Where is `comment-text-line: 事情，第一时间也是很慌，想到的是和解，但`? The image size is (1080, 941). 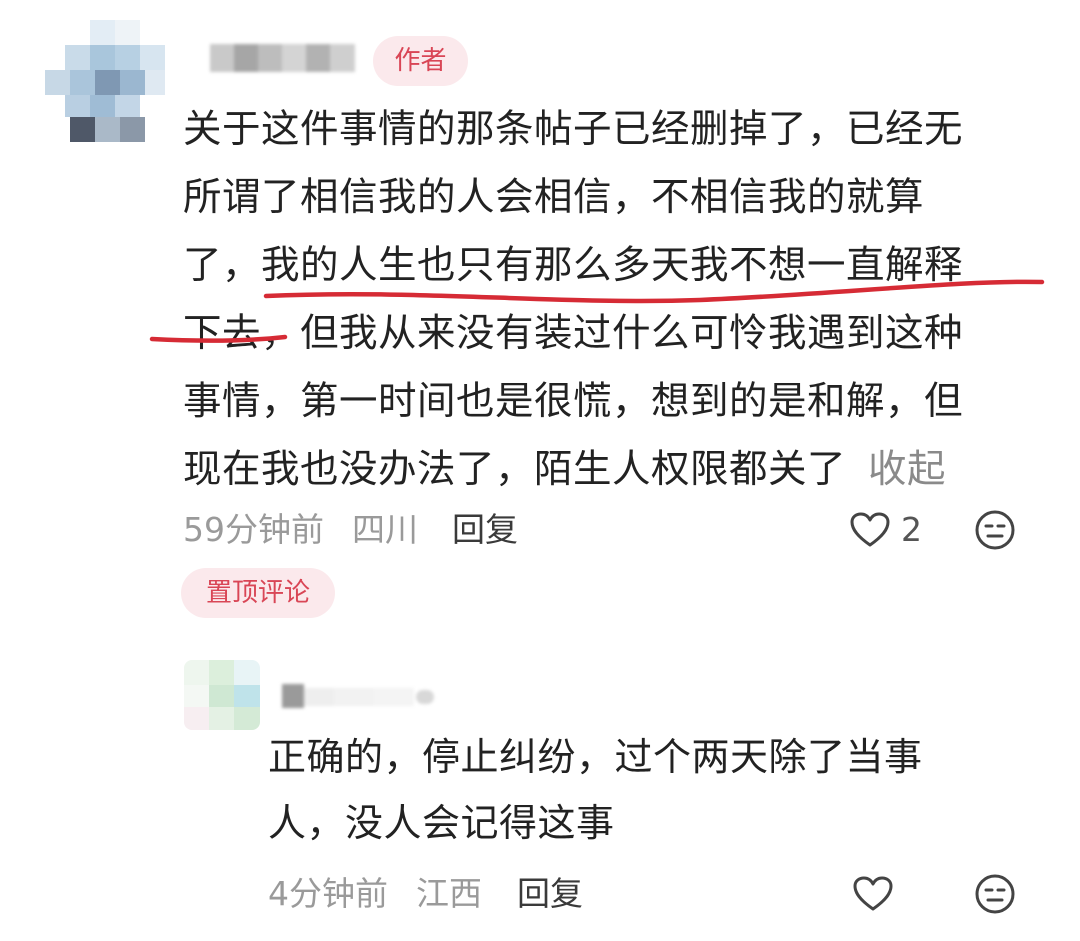
comment-text-line: 事情，第一时间也是很慌，想到的是和解，但 is located at coordinates (573, 401).